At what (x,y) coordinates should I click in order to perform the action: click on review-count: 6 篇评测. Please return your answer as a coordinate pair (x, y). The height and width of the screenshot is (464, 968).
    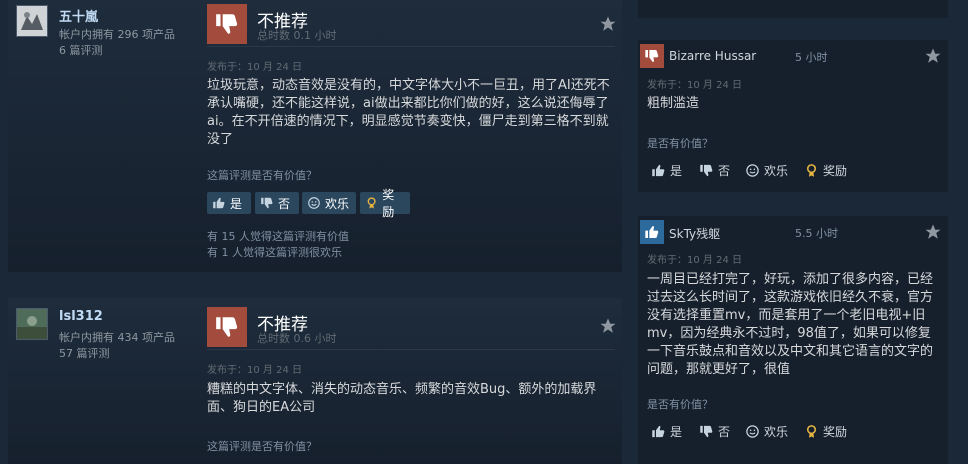
    Looking at the image, I should click on (81, 50).